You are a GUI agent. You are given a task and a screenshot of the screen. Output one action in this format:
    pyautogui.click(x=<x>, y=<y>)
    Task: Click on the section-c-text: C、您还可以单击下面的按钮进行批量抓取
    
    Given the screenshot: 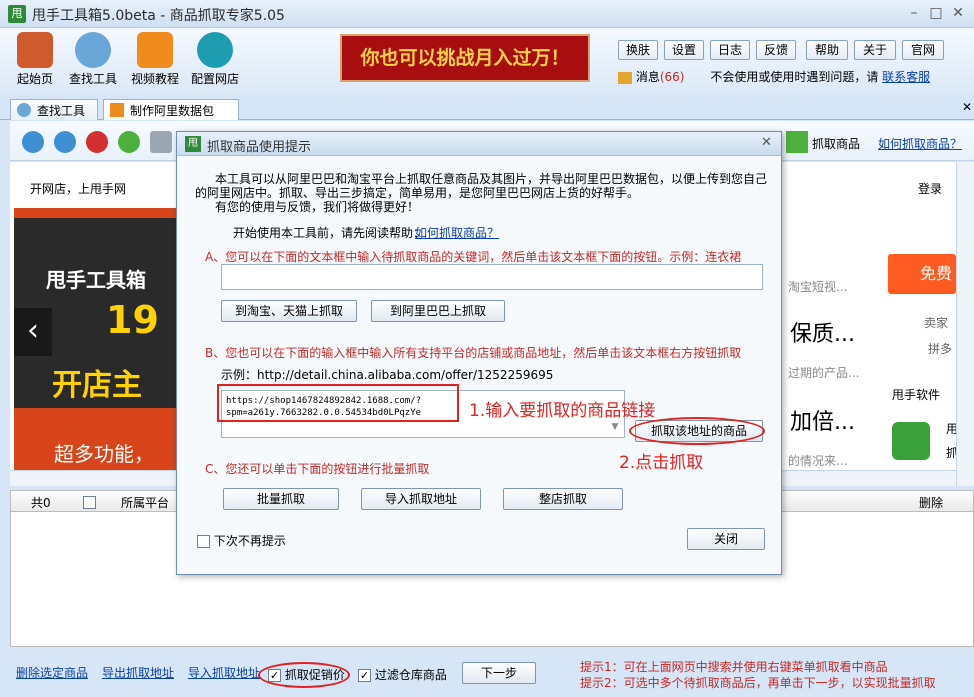 What is the action you would take?
    pyautogui.click(x=317, y=469)
    